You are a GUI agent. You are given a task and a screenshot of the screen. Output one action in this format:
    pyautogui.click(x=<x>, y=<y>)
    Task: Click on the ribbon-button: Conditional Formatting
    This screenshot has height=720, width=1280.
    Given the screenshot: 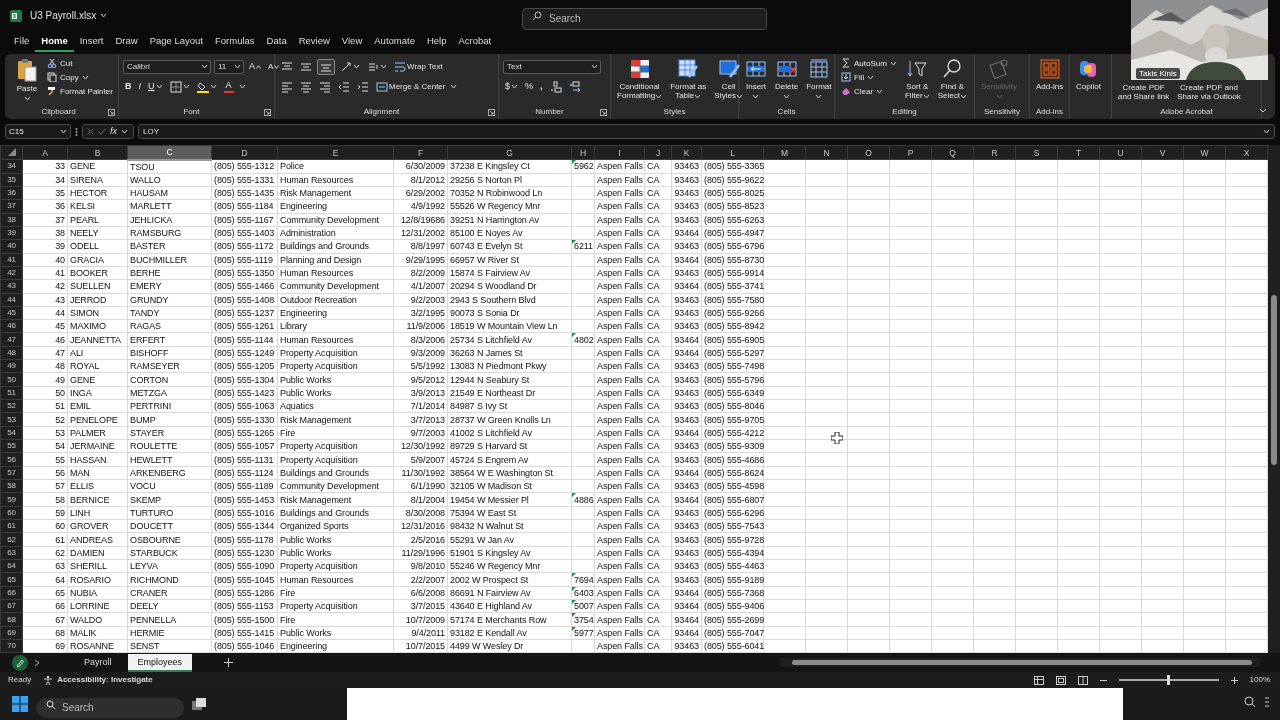 What is the action you would take?
    pyautogui.click(x=640, y=79)
    